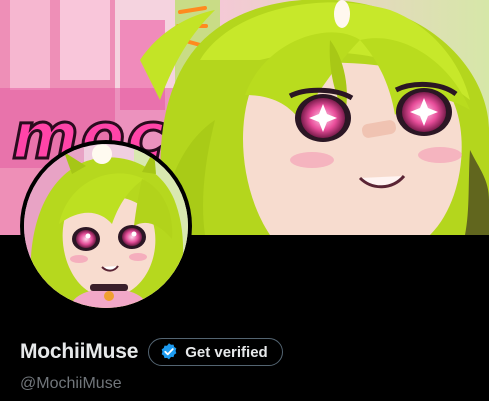 The image size is (489, 401). I want to click on avatar-image, so click(106, 226).